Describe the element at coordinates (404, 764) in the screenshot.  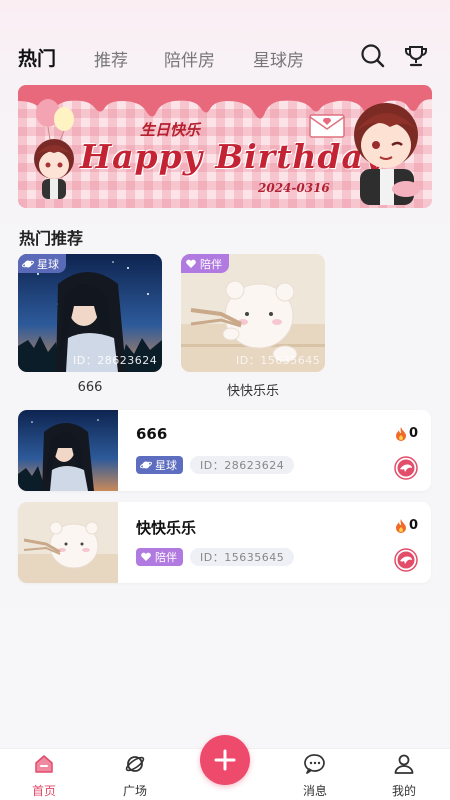
I see `user-icon` at that location.